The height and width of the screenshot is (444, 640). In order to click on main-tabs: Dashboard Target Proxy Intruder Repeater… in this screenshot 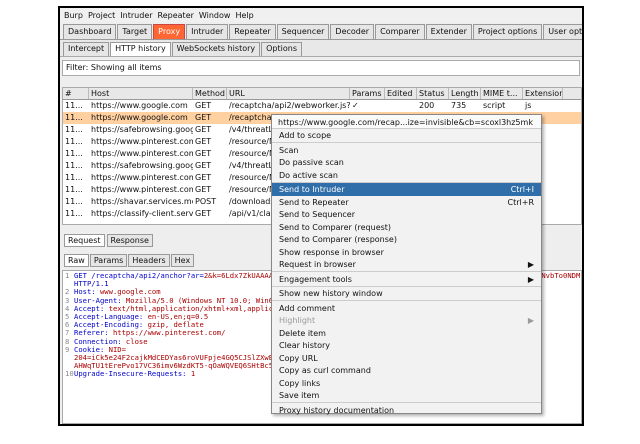, I will do `click(321, 31)`.